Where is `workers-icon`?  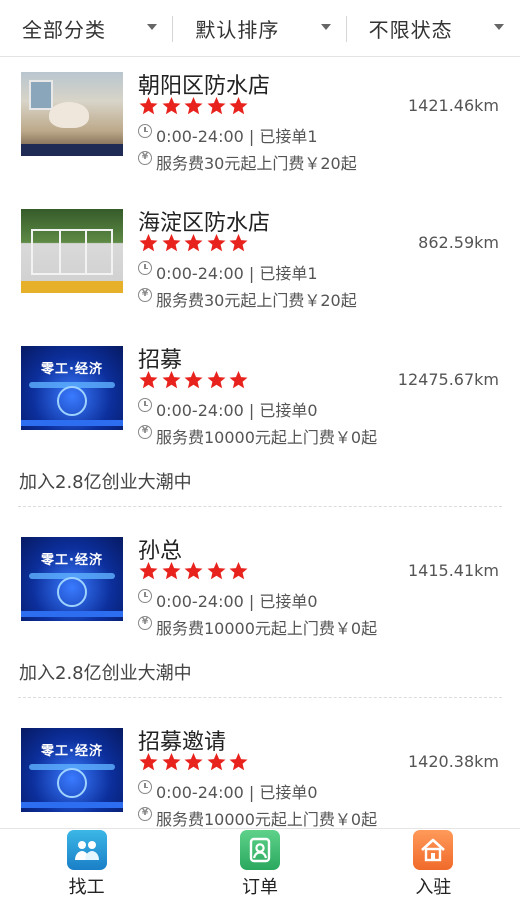 workers-icon is located at coordinates (86, 850).